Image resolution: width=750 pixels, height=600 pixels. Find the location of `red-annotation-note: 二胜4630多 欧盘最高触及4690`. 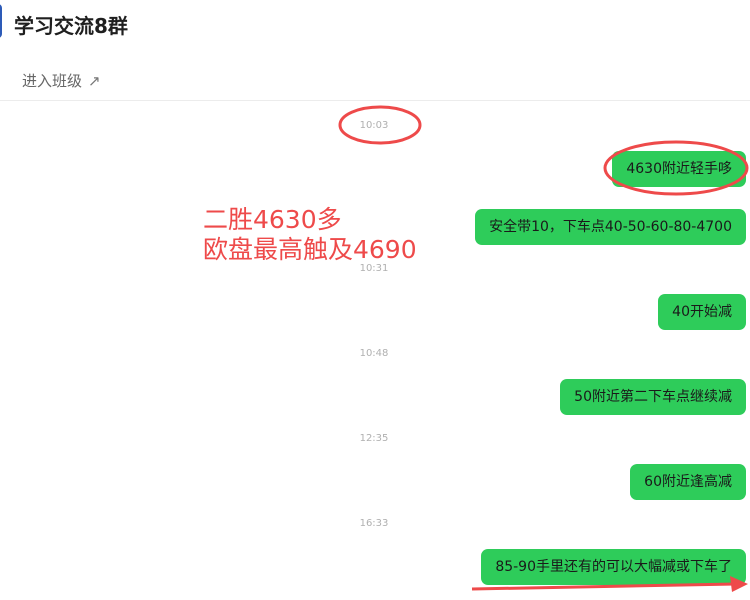

red-annotation-note: 二胜4630多 欧盘最高触及4690 is located at coordinates (310, 235).